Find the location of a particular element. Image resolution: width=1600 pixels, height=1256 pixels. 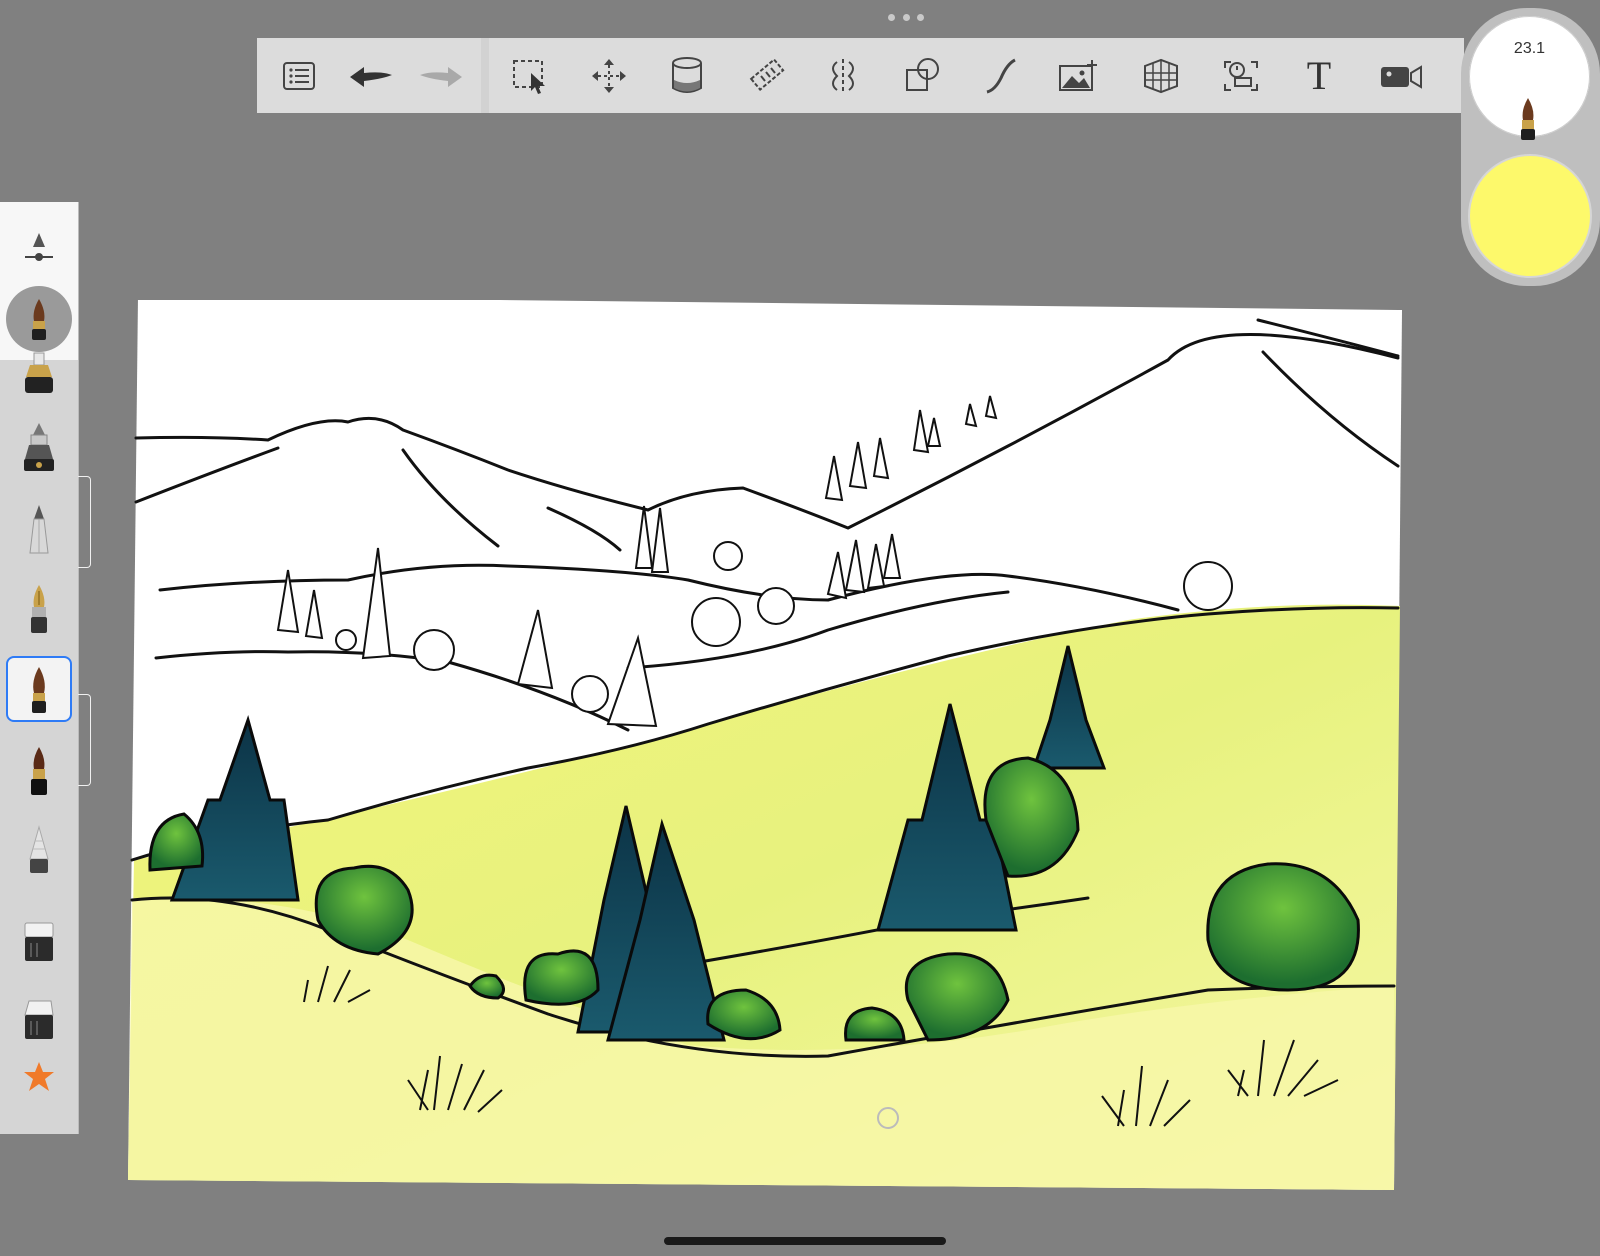

brush-ink-pen is located at coordinates (39, 771).